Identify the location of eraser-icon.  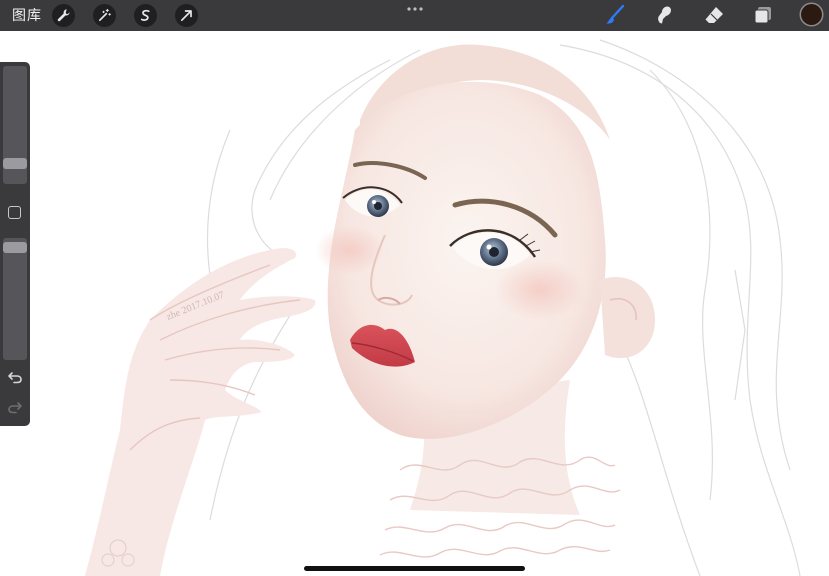
(714, 15).